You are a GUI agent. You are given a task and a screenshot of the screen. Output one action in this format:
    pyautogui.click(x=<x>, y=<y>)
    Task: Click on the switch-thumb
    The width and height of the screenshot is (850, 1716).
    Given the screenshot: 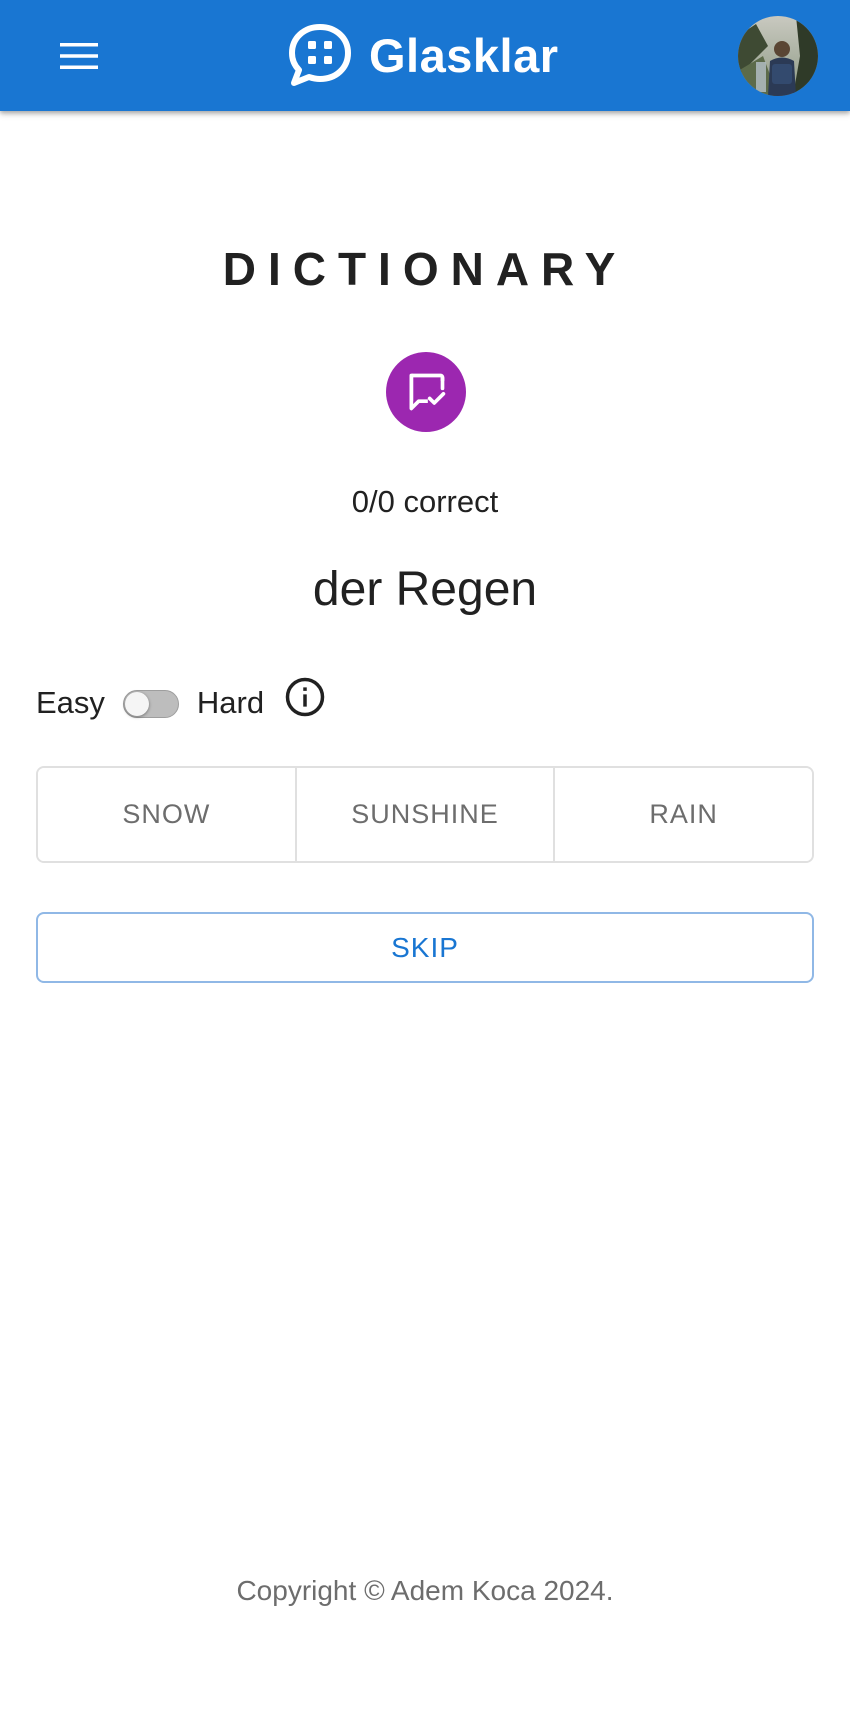 What is the action you would take?
    pyautogui.click(x=136, y=704)
    